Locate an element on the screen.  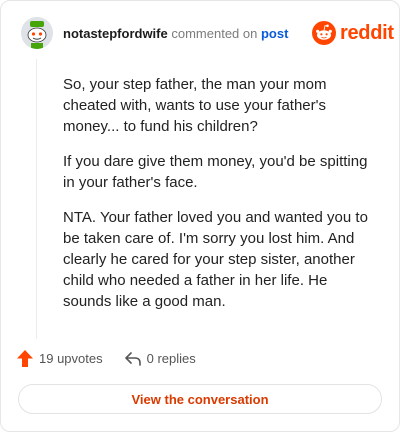
reddit-logo-icon is located at coordinates (324, 33).